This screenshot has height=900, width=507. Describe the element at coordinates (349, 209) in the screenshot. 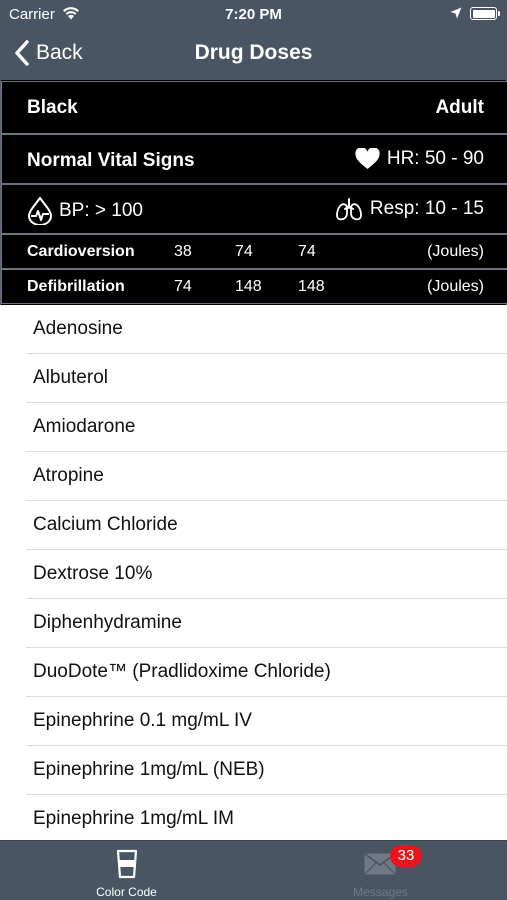

I see `lungs-icon` at that location.